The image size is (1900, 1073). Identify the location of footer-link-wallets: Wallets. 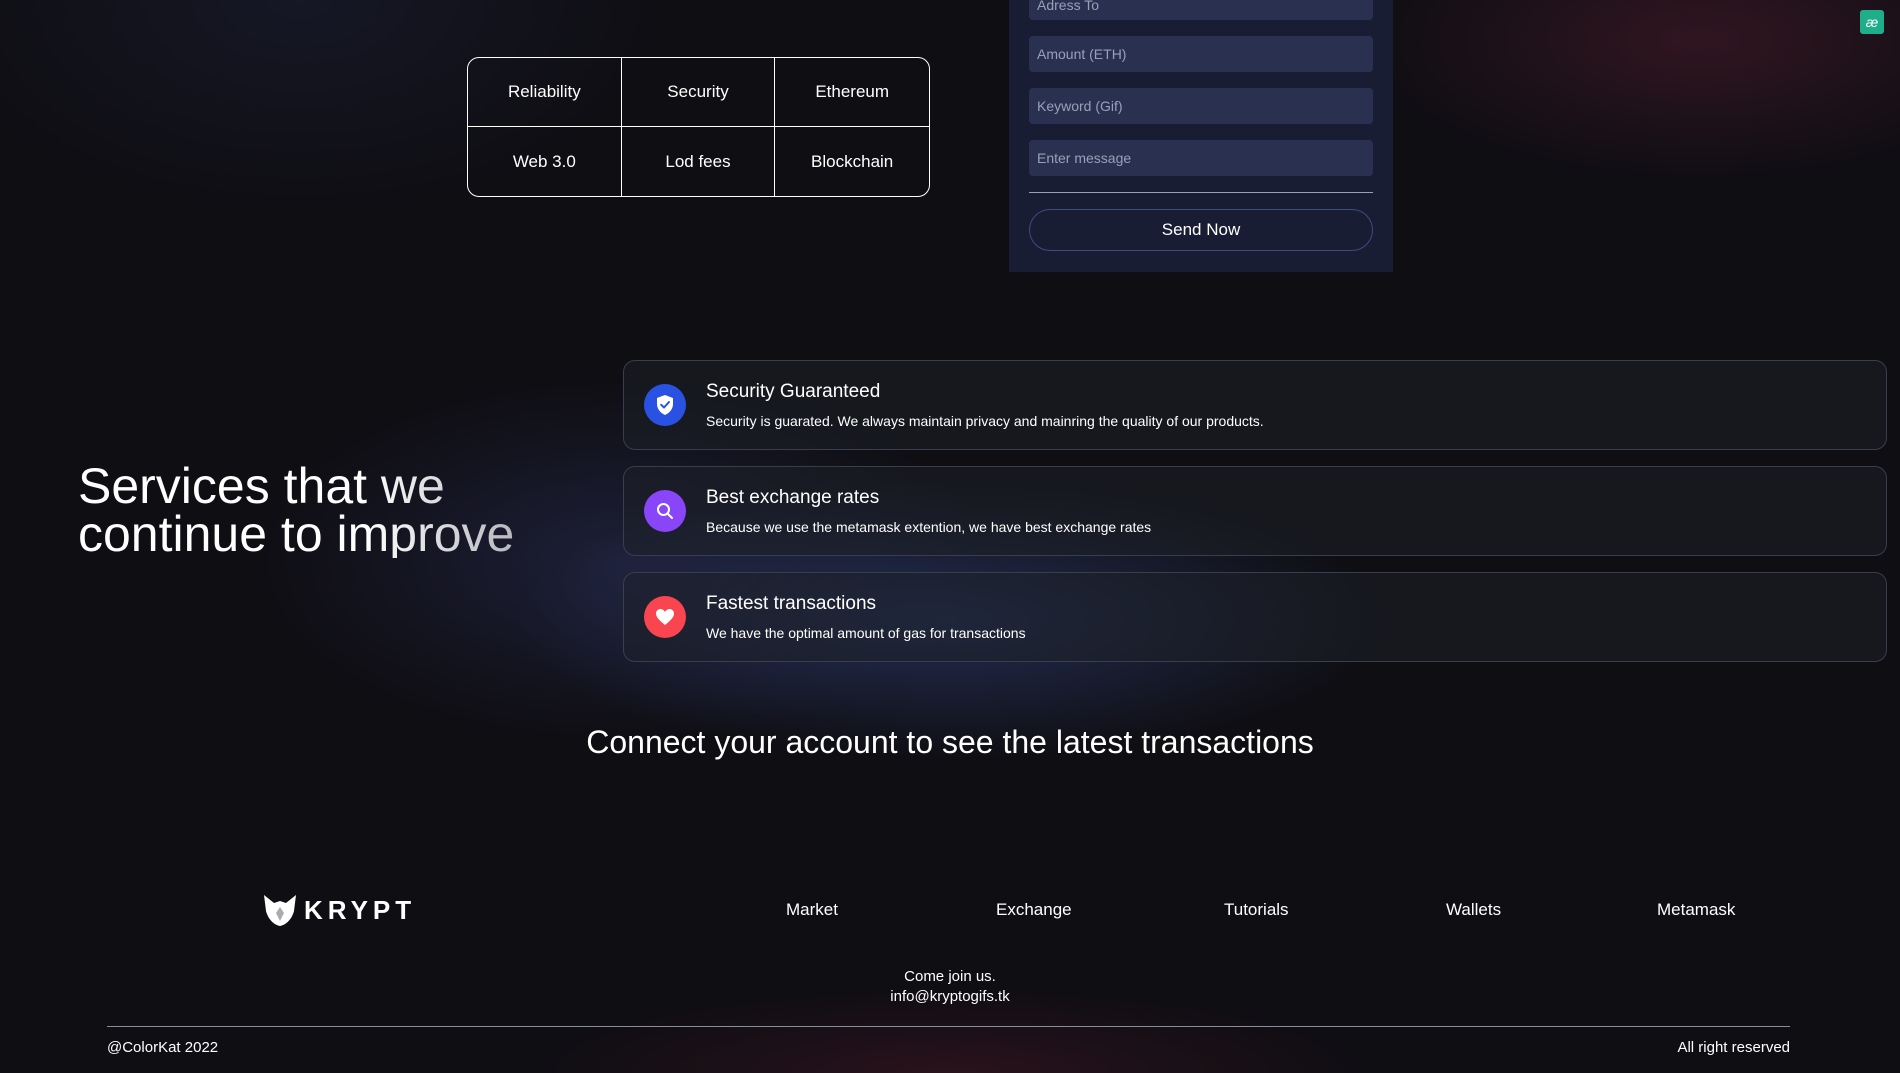
(1473, 910).